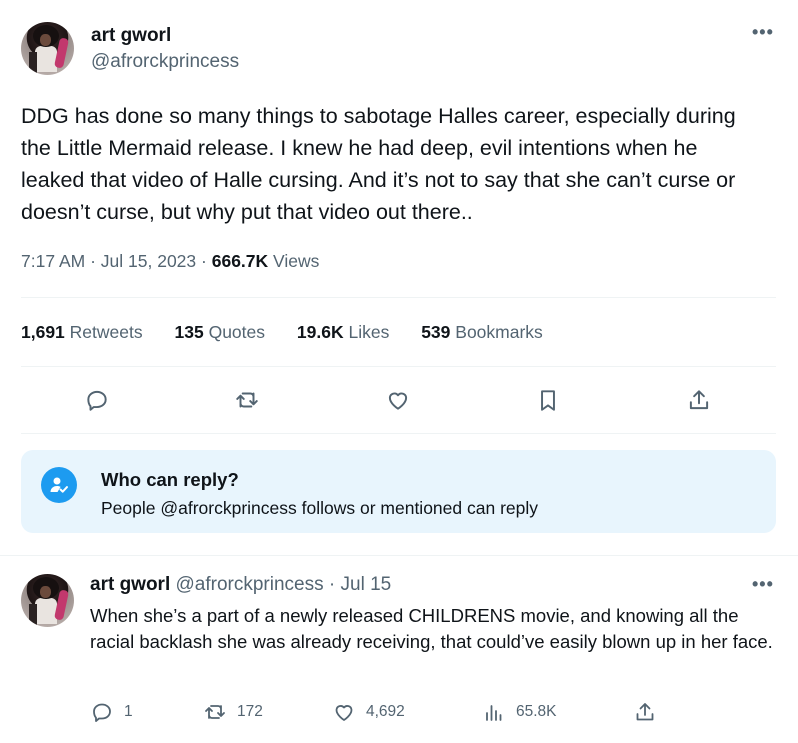 Image resolution: width=798 pixels, height=743 pixels. I want to click on reply-action-views: 65.8K, so click(519, 712).